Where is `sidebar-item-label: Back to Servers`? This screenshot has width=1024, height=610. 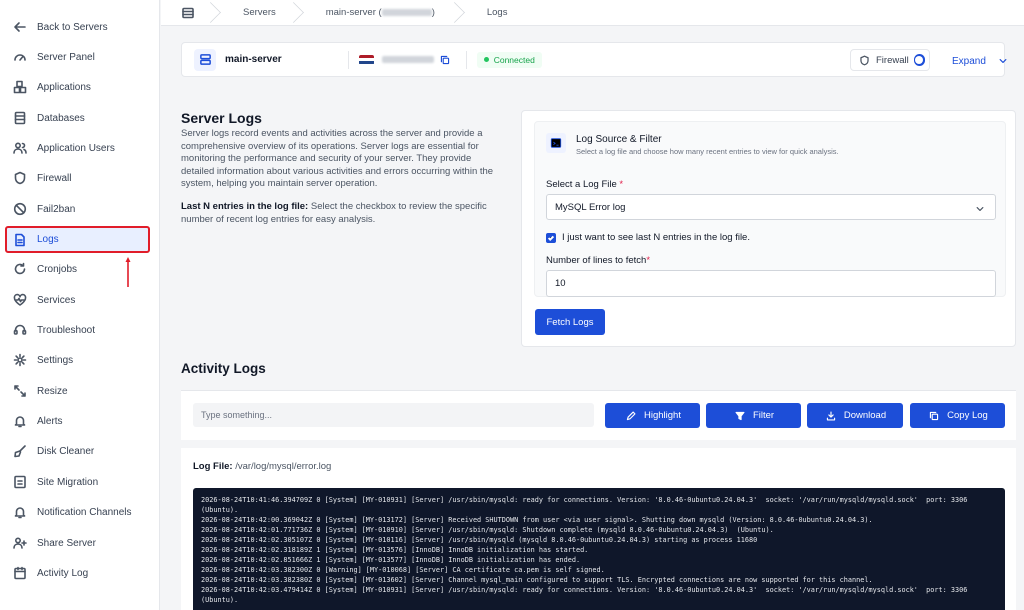
sidebar-item-label: Back to Servers is located at coordinates (72, 27).